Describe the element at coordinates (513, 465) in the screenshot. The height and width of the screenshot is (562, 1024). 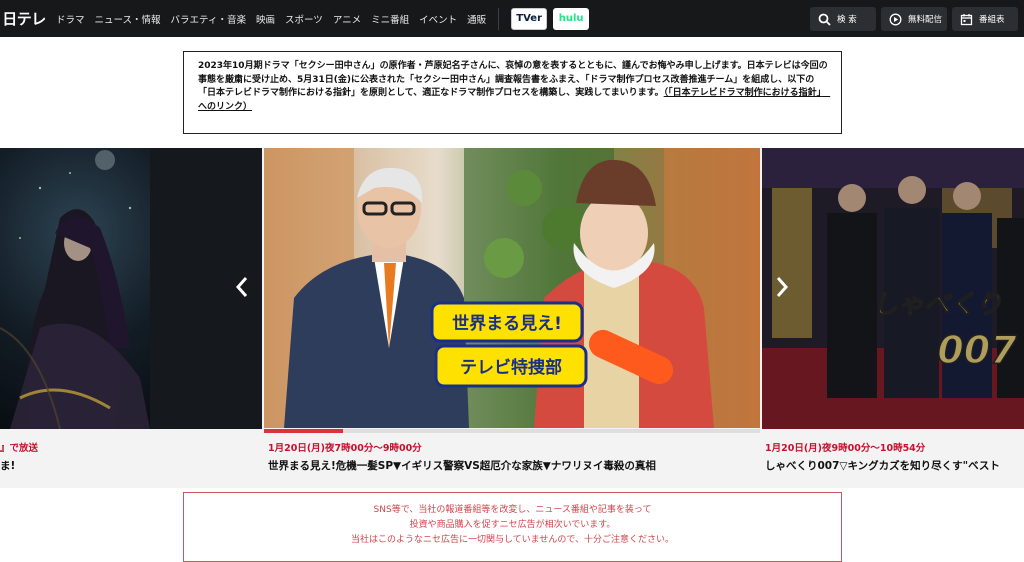
I see `current-title: 世界まる見え!危機一髪SP▼イギリス警察VS超厄介な家族▼ナワリヌイ毒殺の真相` at that location.